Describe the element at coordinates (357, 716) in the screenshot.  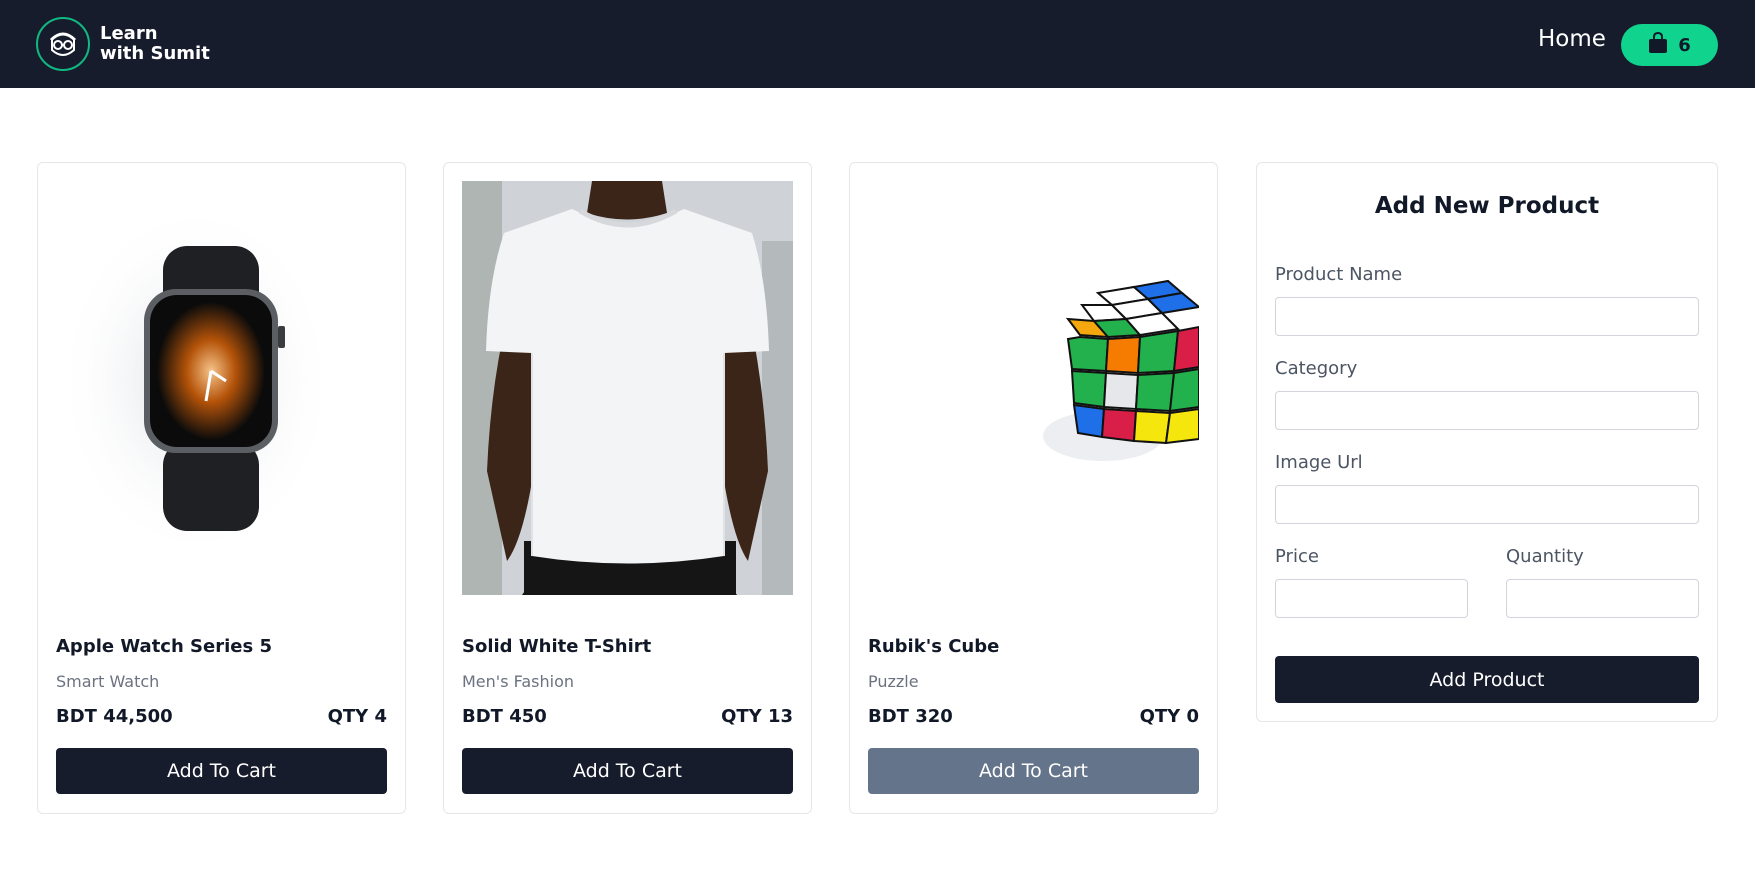
I see `product-quantity: QTY 4` at that location.